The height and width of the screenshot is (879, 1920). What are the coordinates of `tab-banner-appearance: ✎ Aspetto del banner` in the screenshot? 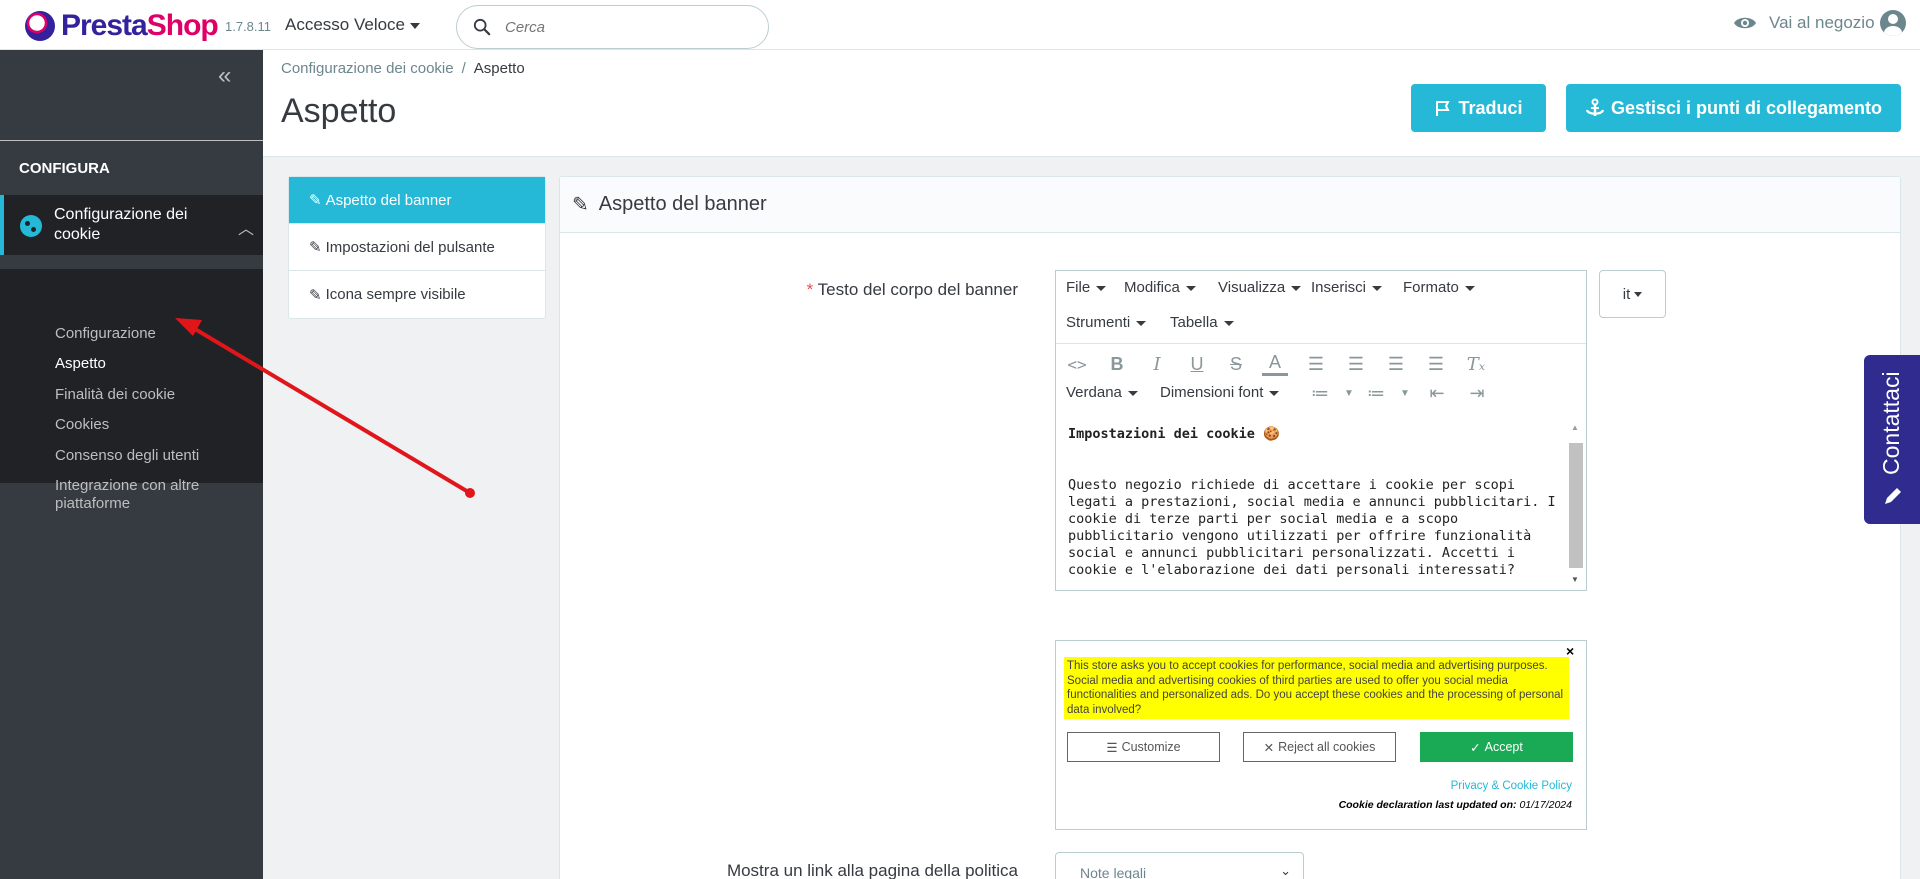 It's located at (417, 200).